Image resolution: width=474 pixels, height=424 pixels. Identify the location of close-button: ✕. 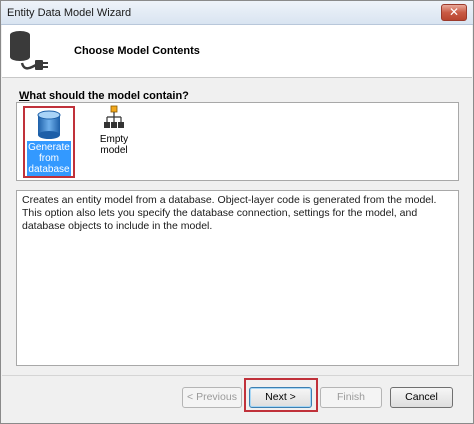
(454, 12).